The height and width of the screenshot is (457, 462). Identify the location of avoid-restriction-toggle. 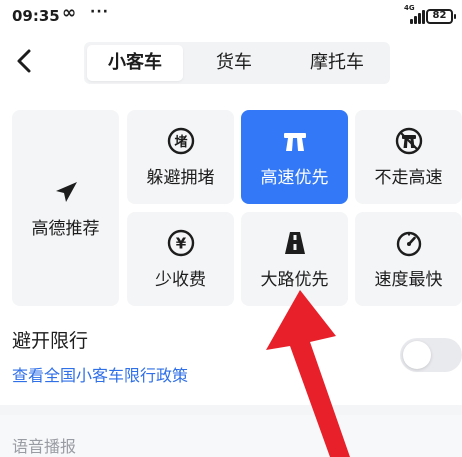
(431, 355).